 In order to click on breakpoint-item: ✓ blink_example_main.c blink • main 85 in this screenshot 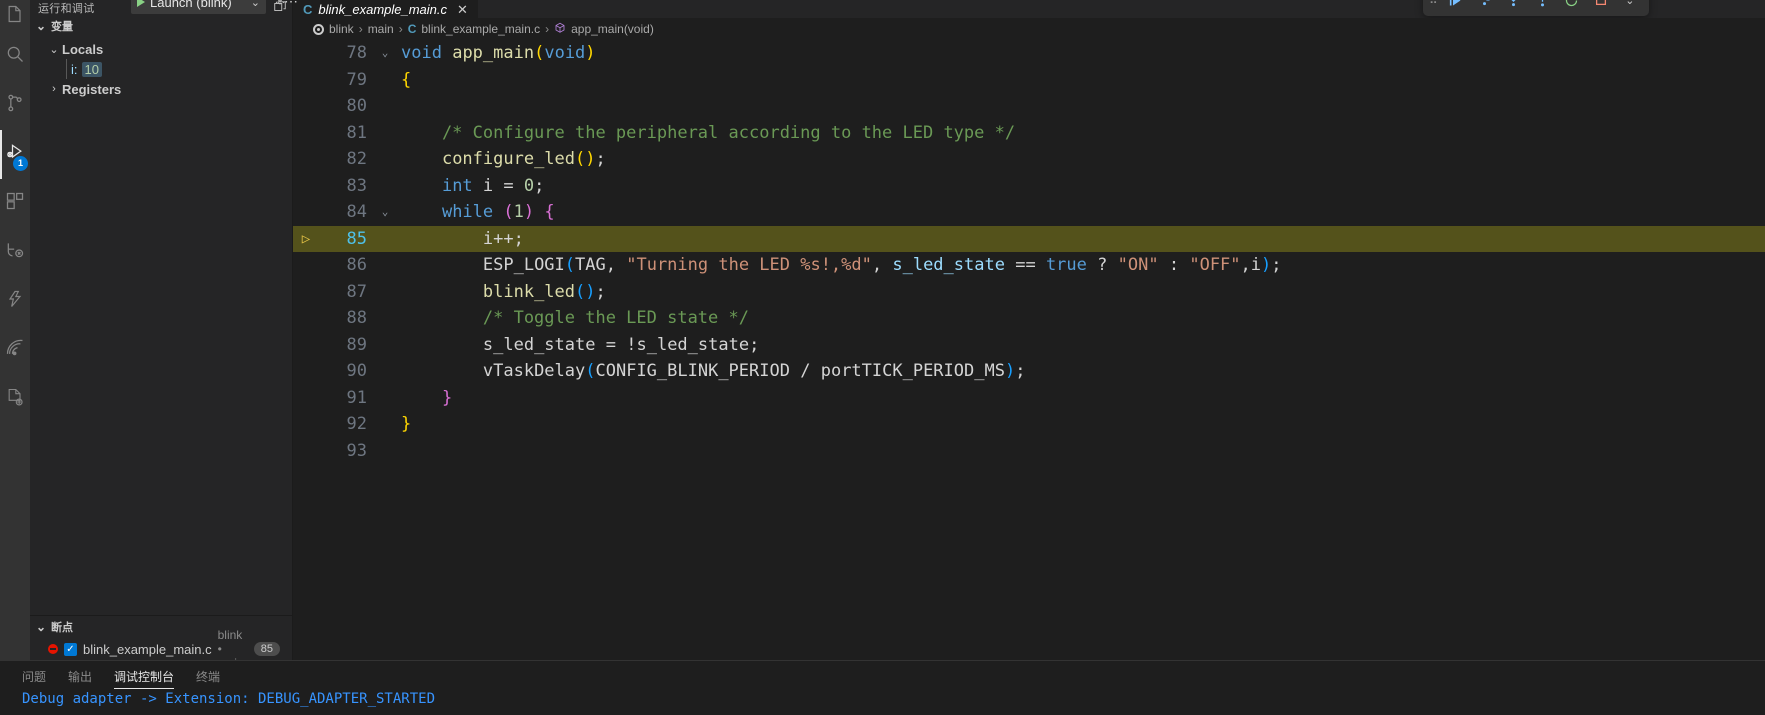, I will do `click(161, 649)`.